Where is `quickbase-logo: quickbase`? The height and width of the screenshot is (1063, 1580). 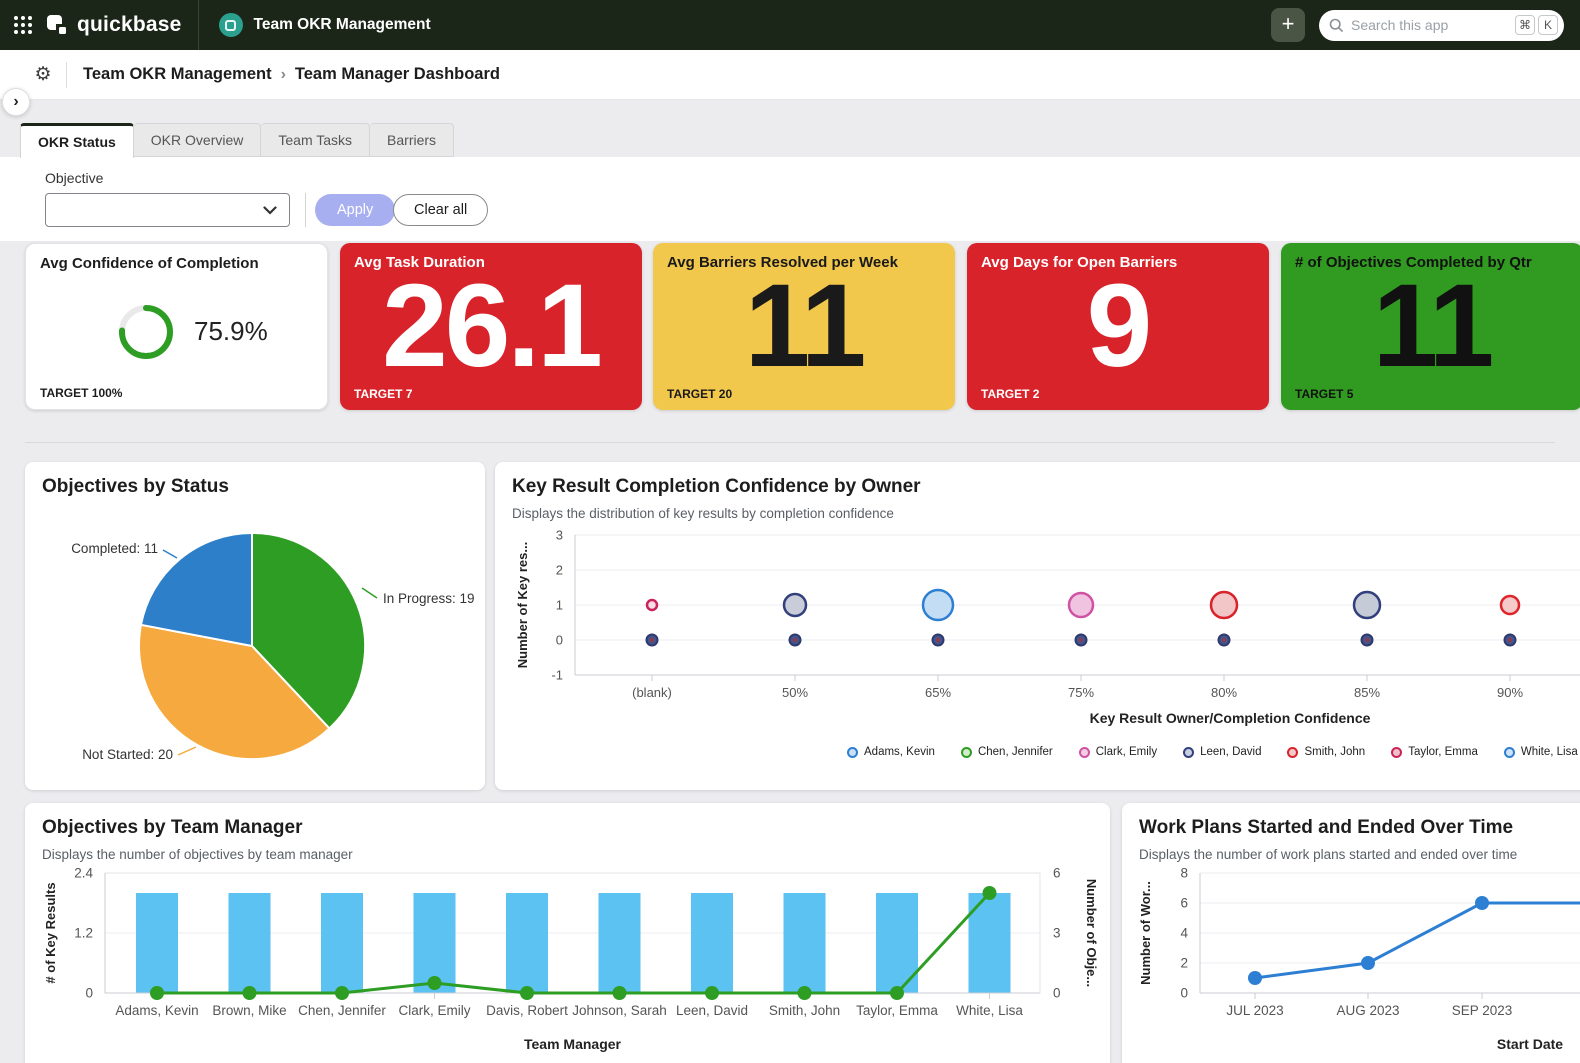 quickbase-logo: quickbase is located at coordinates (114, 25).